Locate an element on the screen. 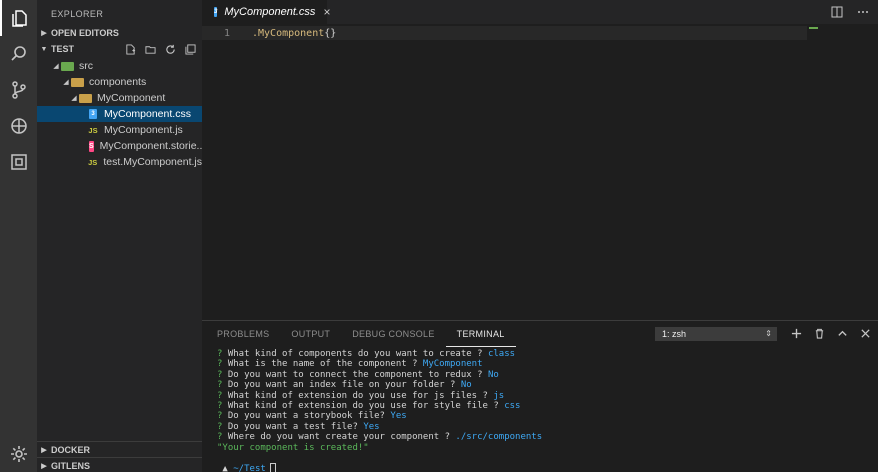  tree-item-mycomponent-css: 3 MyComponent.css is located at coordinates (119, 114).